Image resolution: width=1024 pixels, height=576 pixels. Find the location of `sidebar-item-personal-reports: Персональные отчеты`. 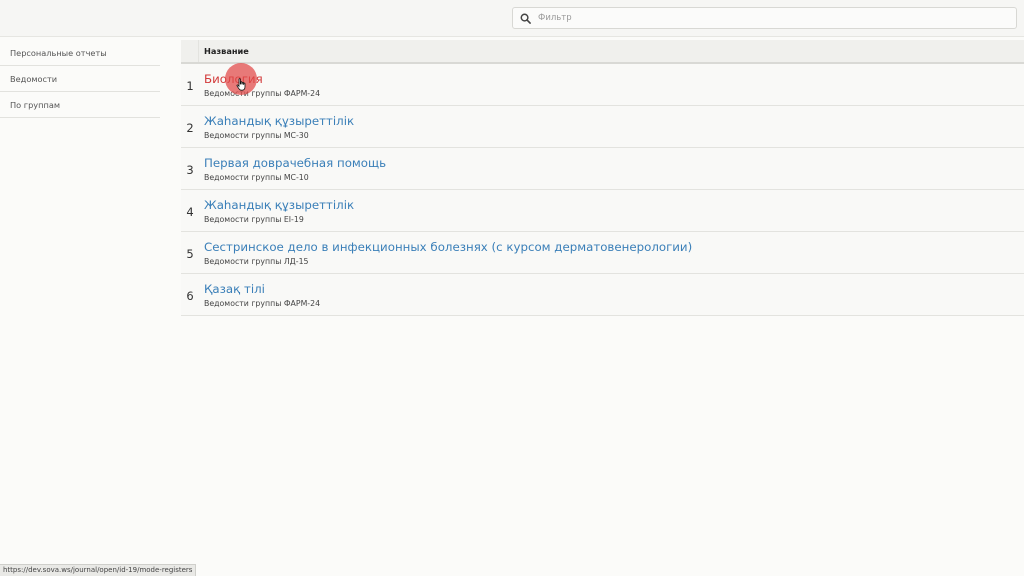

sidebar-item-personal-reports: Персональные отчеты is located at coordinates (80, 53).